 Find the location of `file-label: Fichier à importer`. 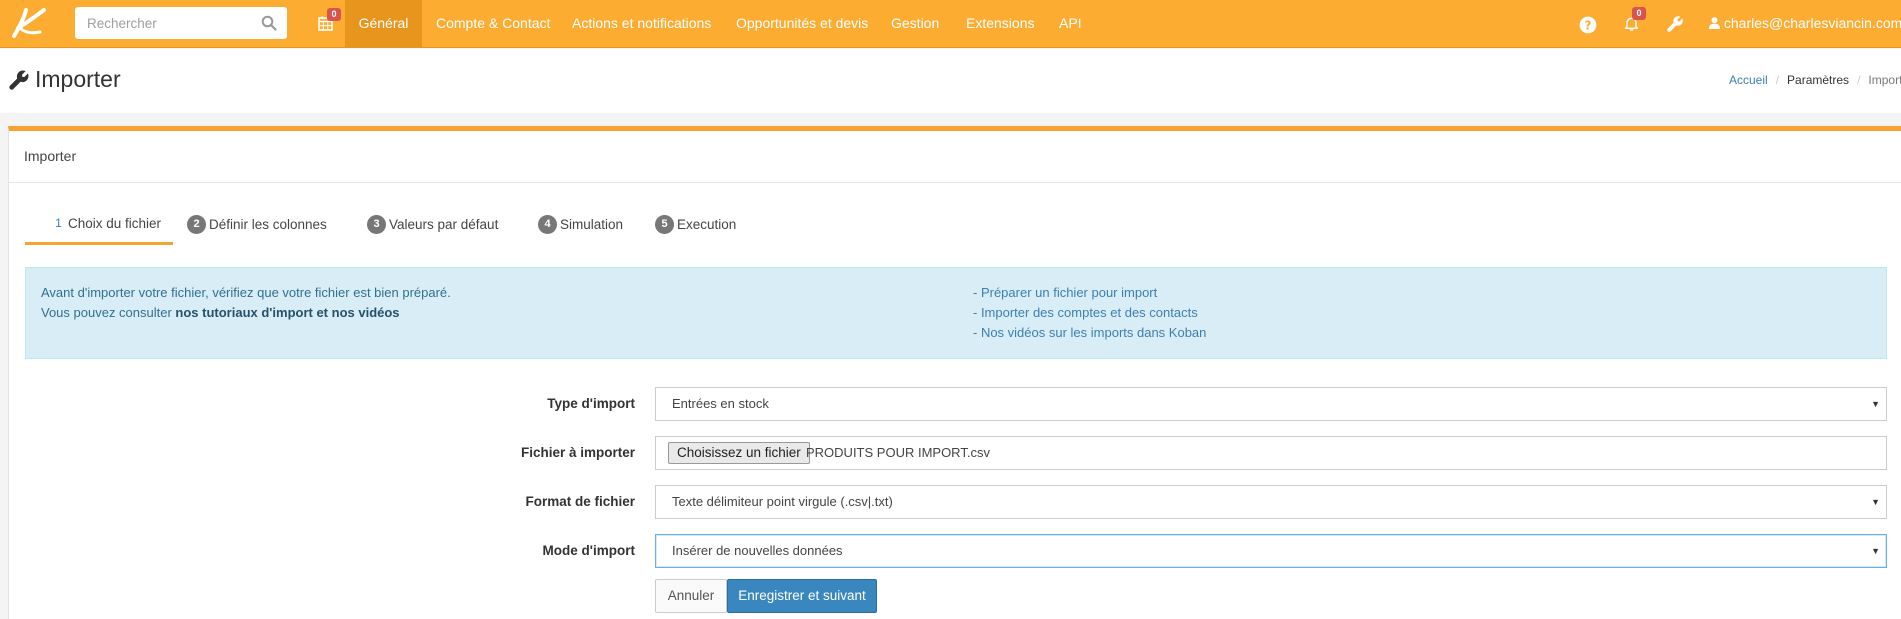

file-label: Fichier à importer is located at coordinates (577, 452).